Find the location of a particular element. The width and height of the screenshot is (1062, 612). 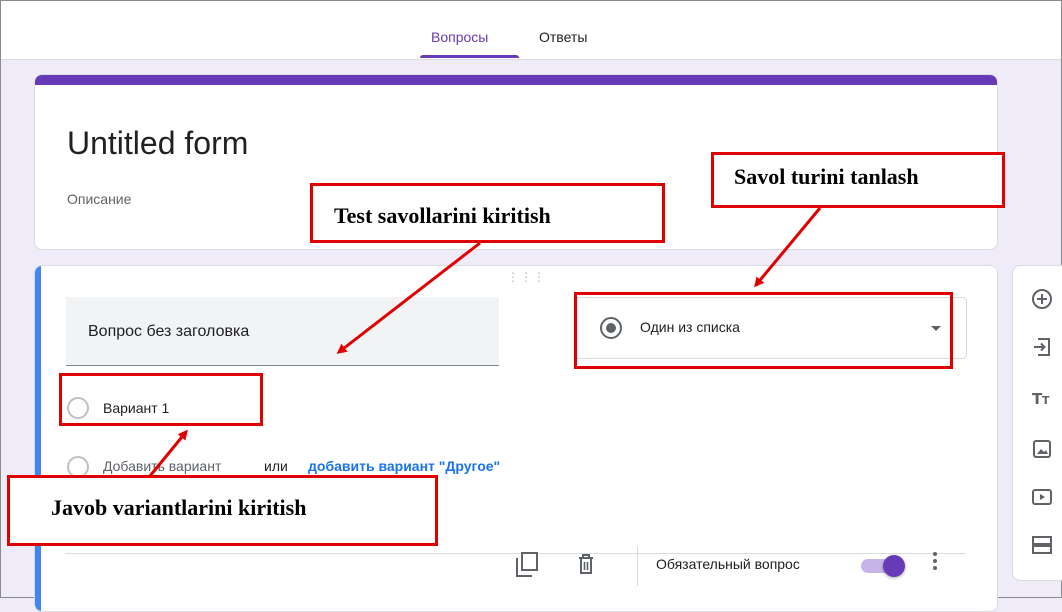

more-options-icon is located at coordinates (935, 562).